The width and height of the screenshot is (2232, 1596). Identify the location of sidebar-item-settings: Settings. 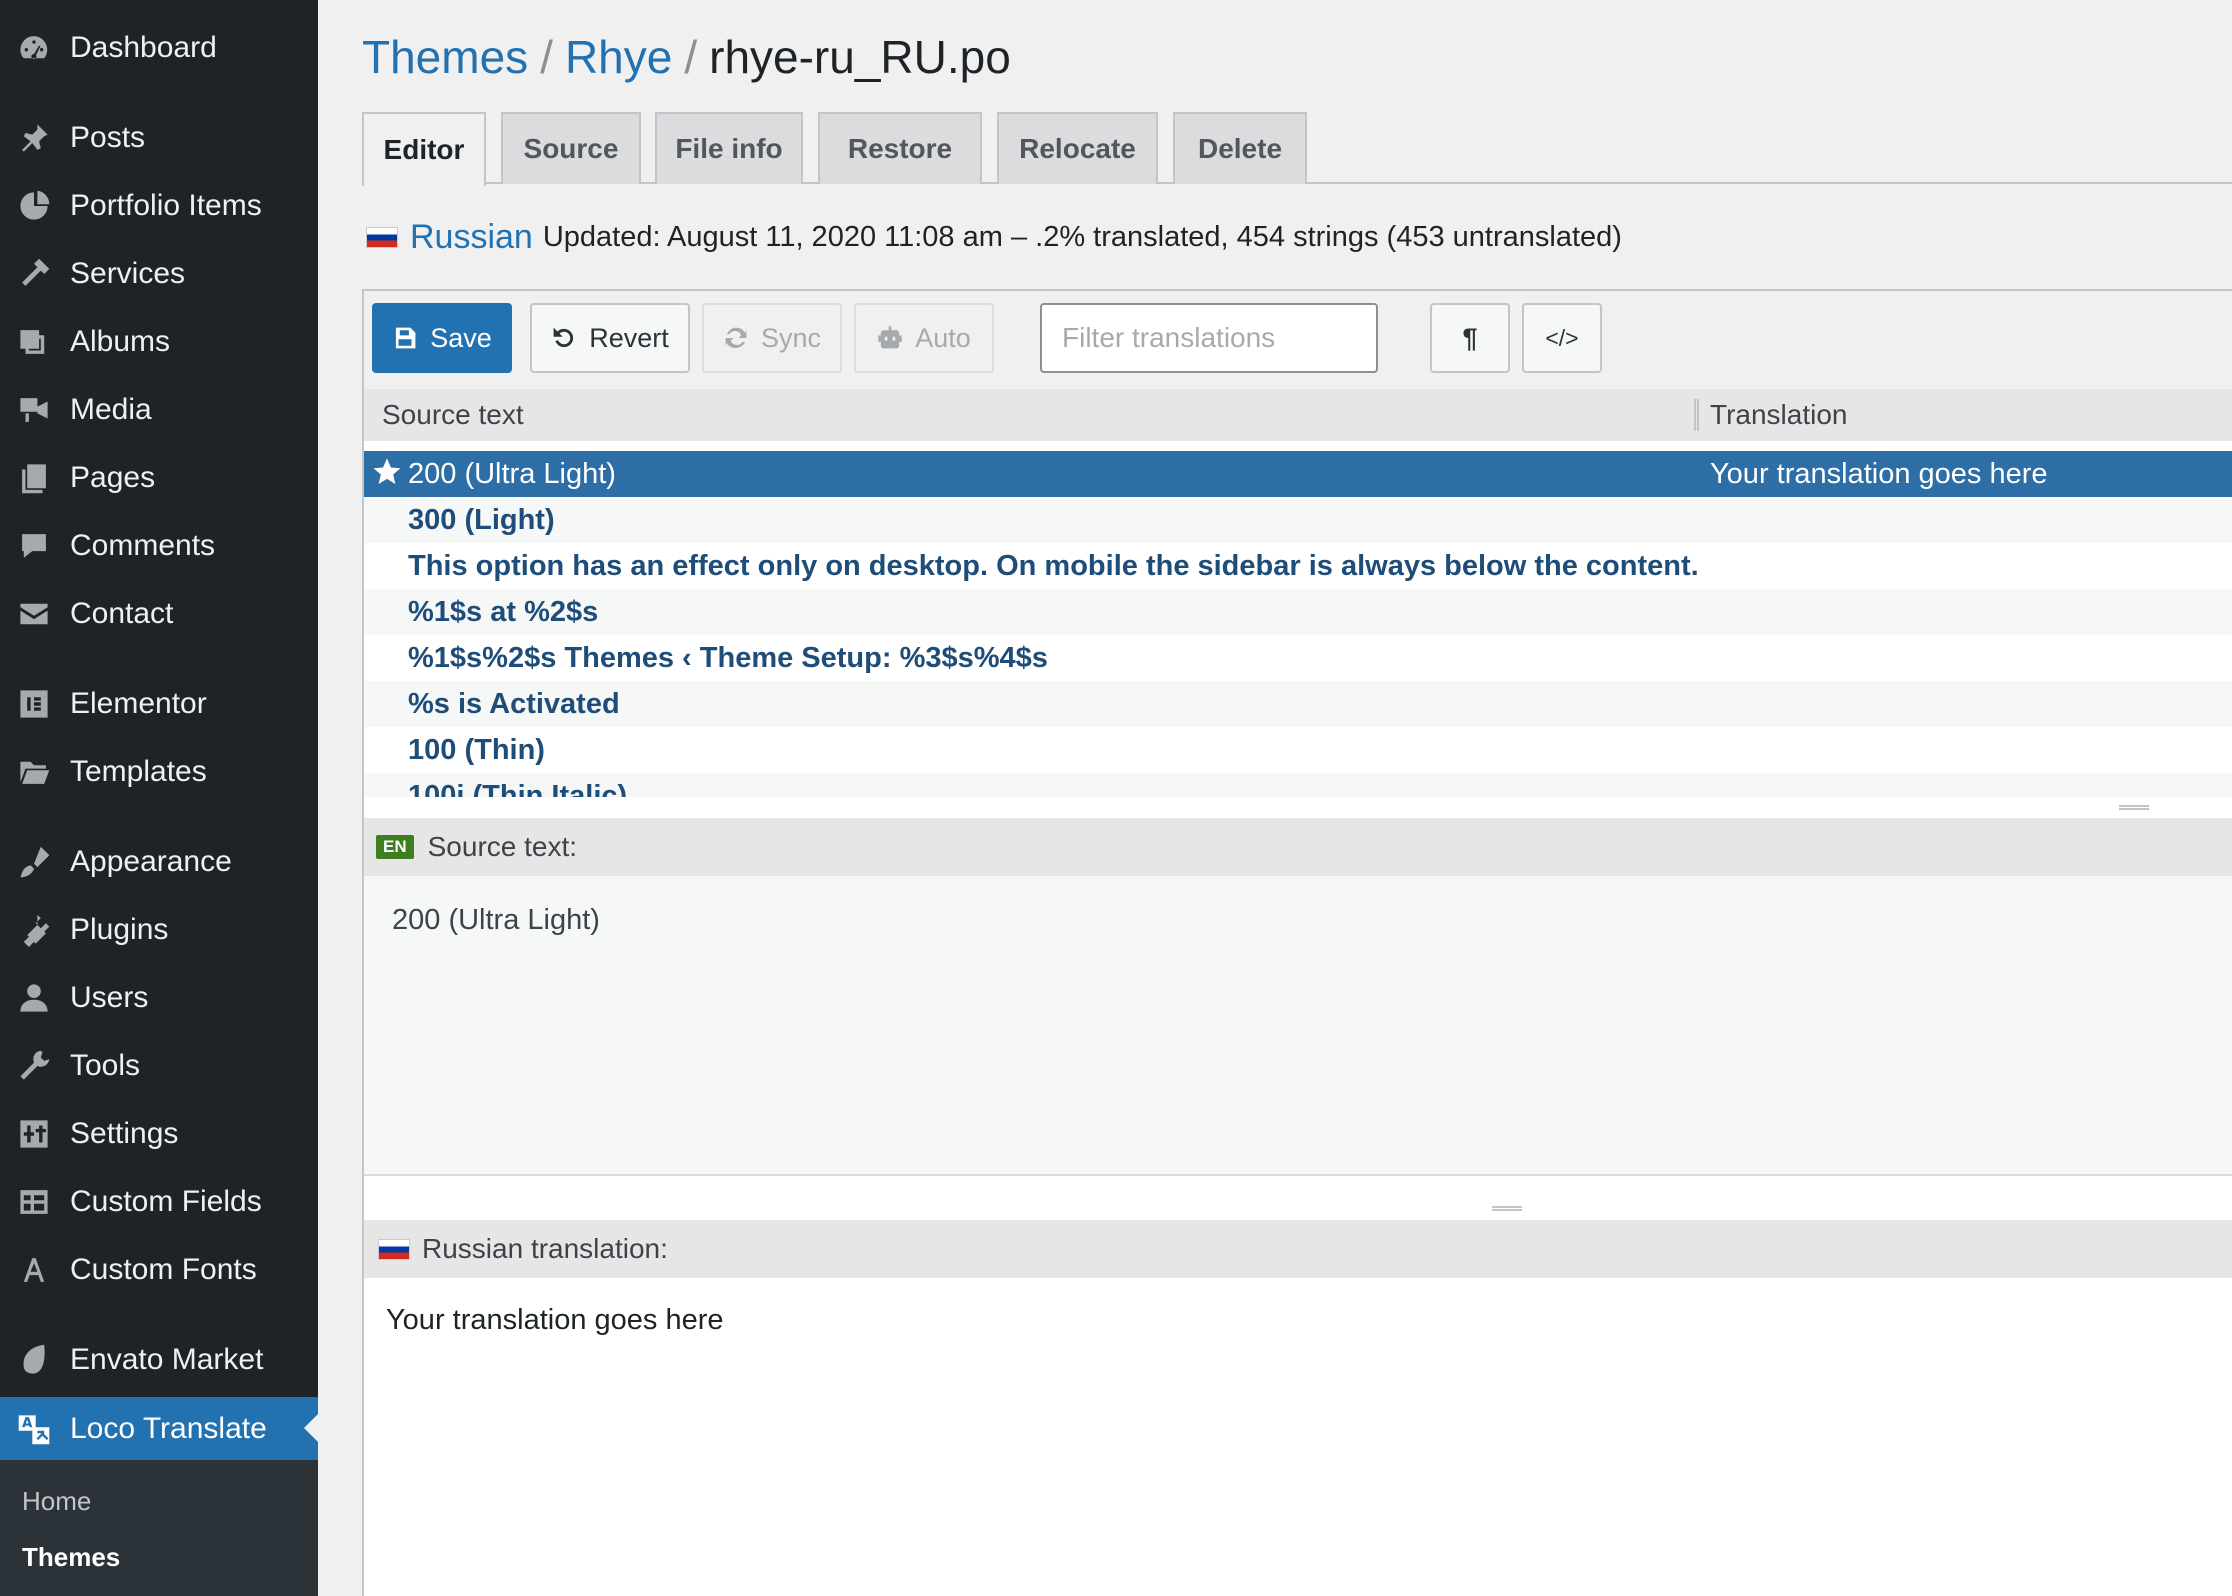
(159, 1134).